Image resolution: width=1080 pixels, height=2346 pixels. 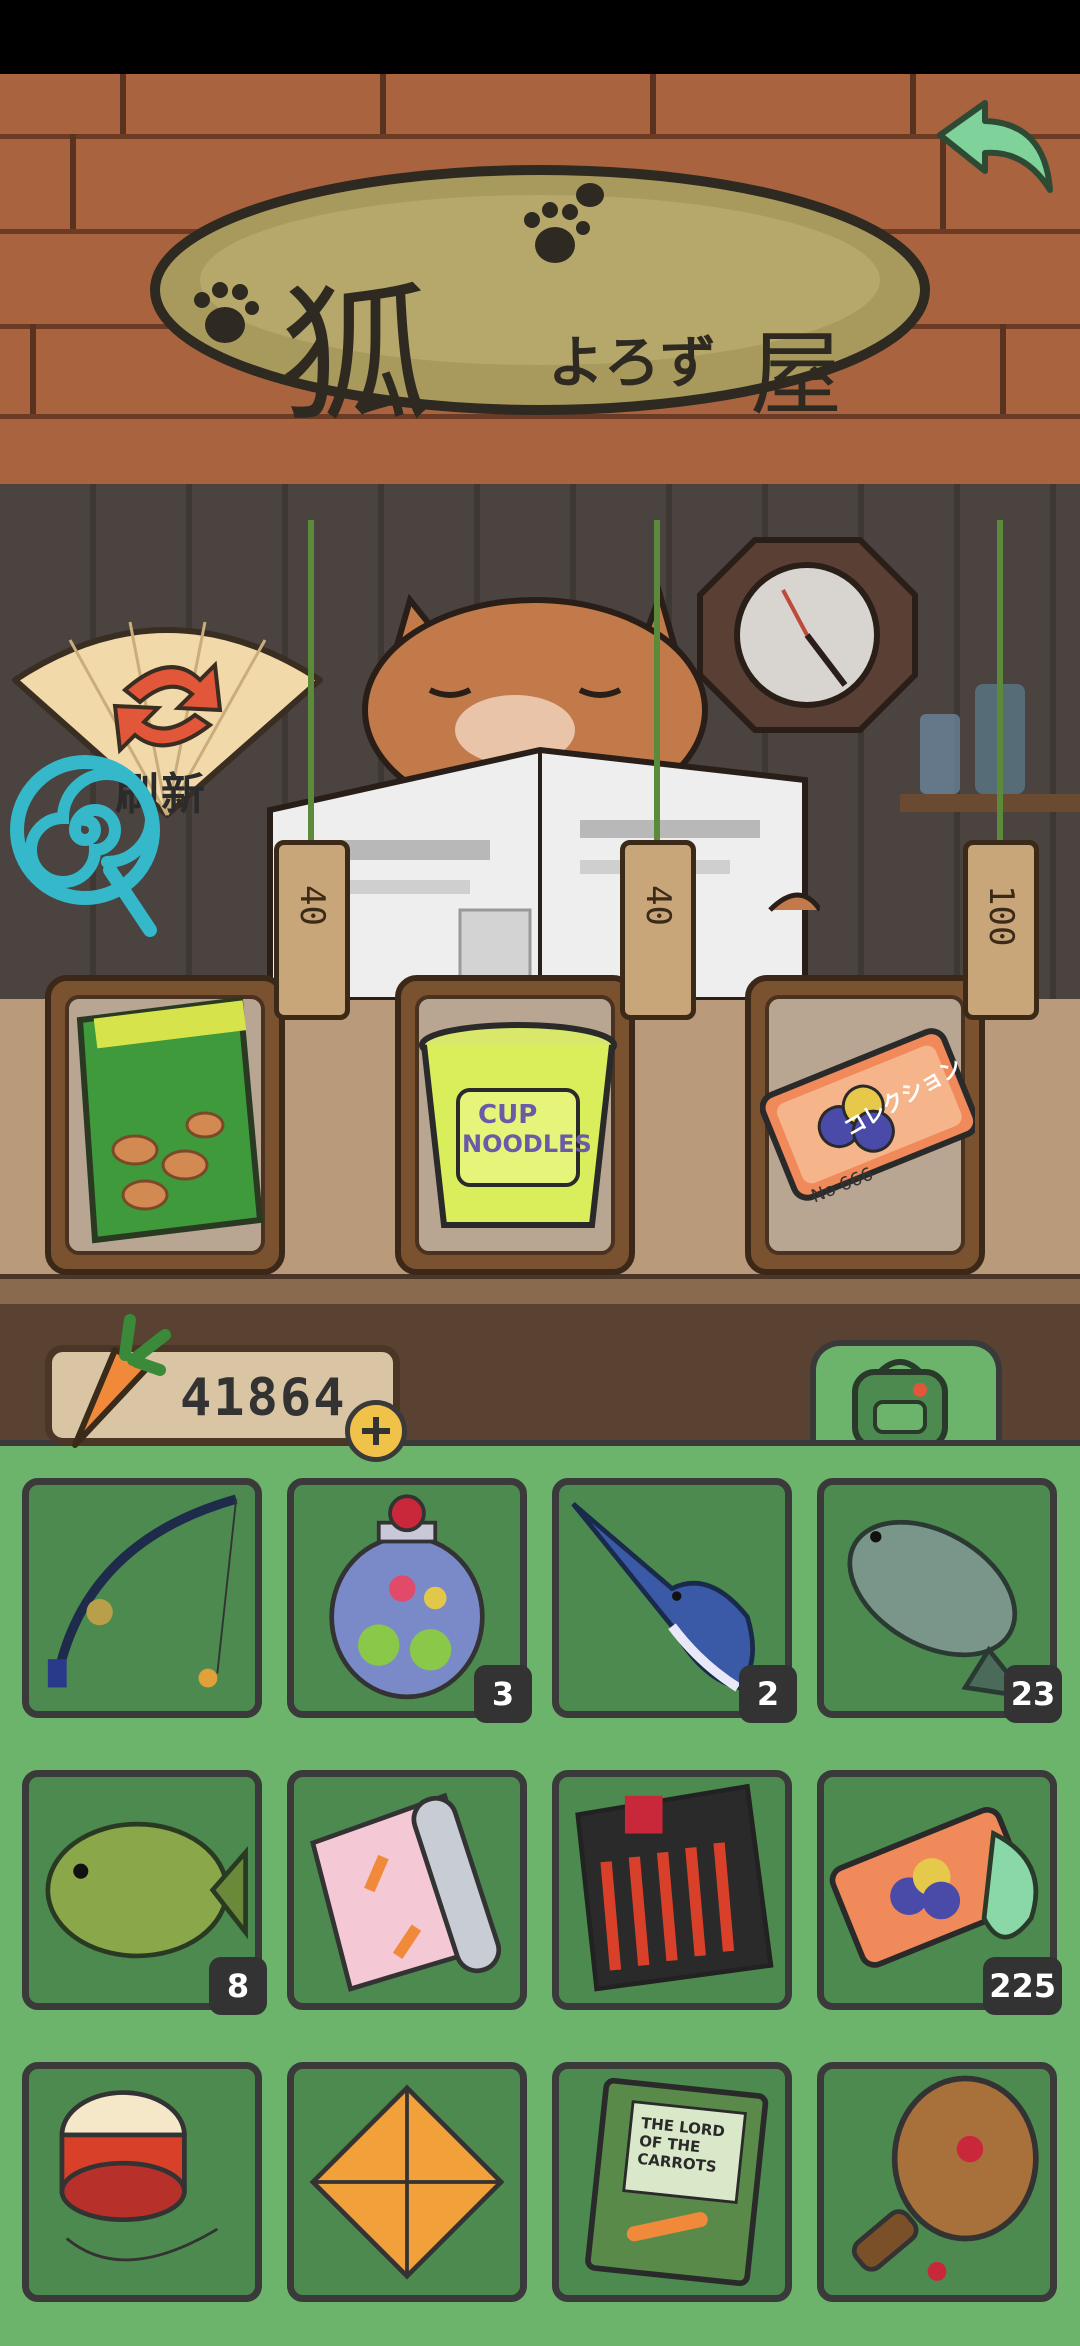 I want to click on sign-kanji-fox: 狐, so click(x=355, y=357).